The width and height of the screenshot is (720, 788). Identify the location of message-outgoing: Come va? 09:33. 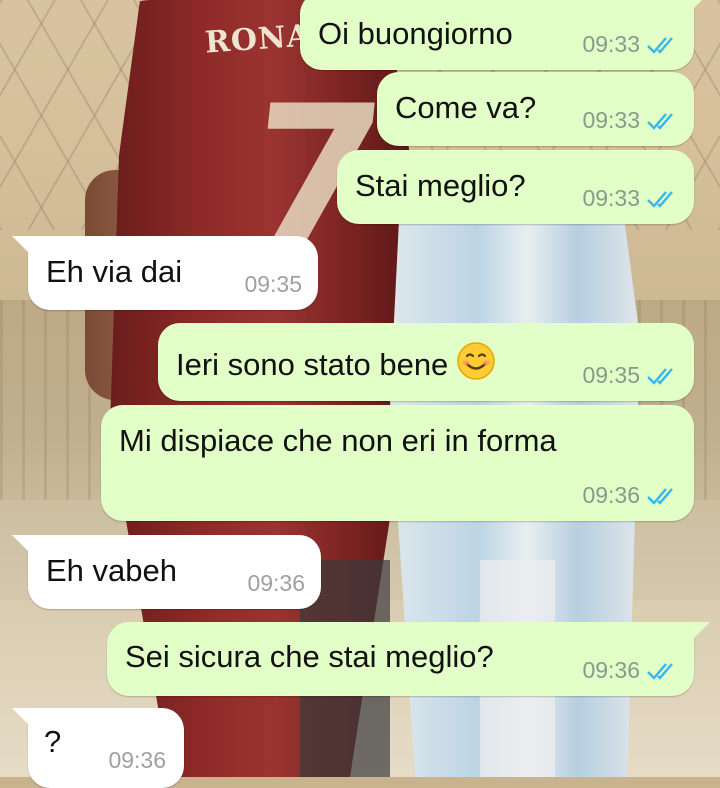
(535, 109).